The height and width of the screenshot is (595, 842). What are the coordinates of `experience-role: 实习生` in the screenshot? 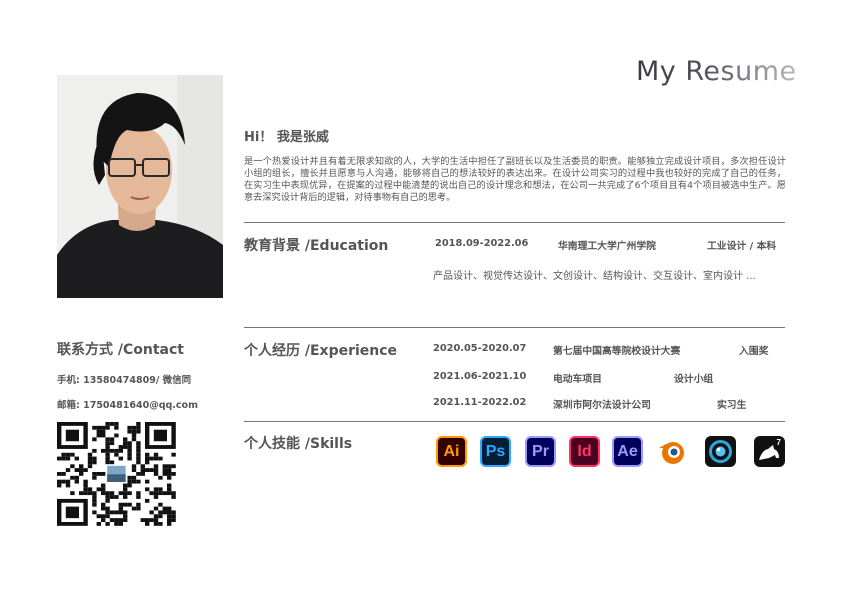 It's located at (732, 405).